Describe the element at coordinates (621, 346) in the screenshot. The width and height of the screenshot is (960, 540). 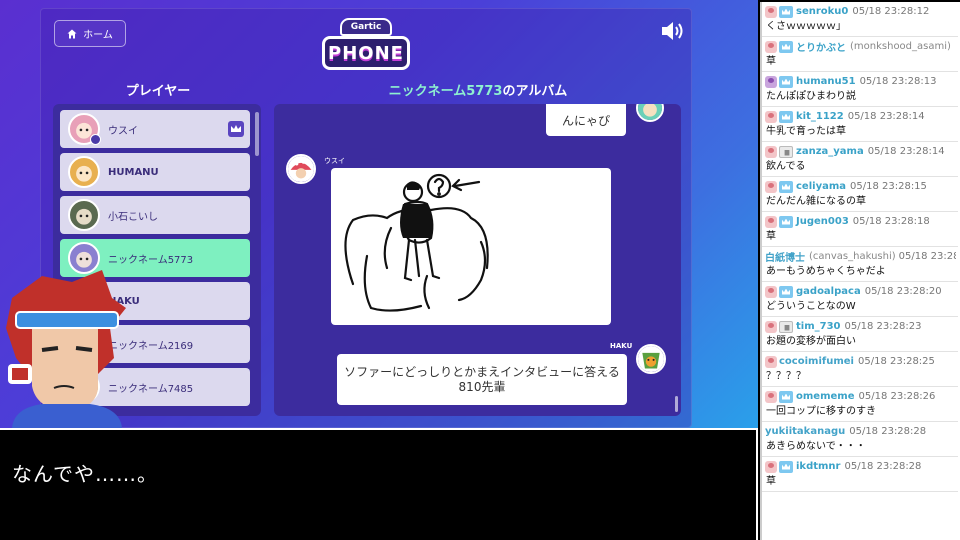
I see `caption-author-name: HAKU` at that location.